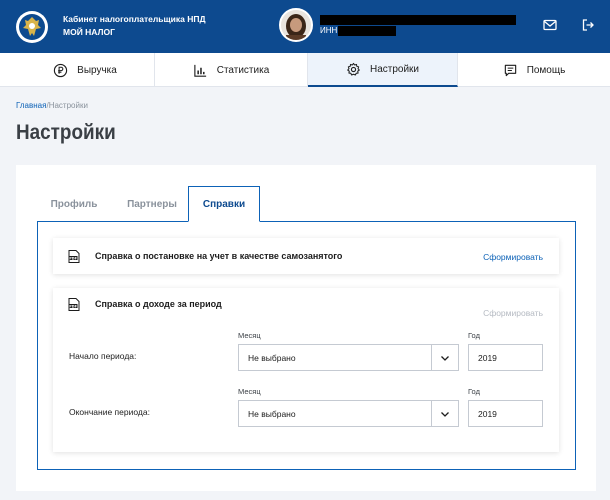  What do you see at coordinates (513, 257) in the screenshot?
I see `generate-registration-button: Сформировать` at bounding box center [513, 257].